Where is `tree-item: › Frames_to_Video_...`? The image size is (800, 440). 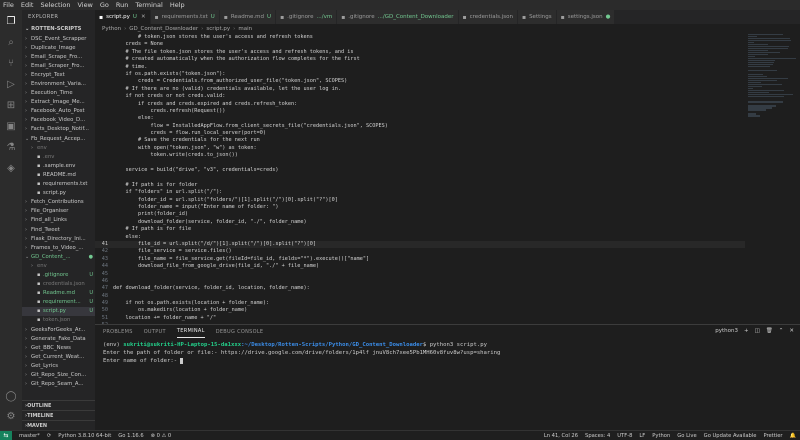
tree-item: › Frames_to_Video_... is located at coordinates (58, 247).